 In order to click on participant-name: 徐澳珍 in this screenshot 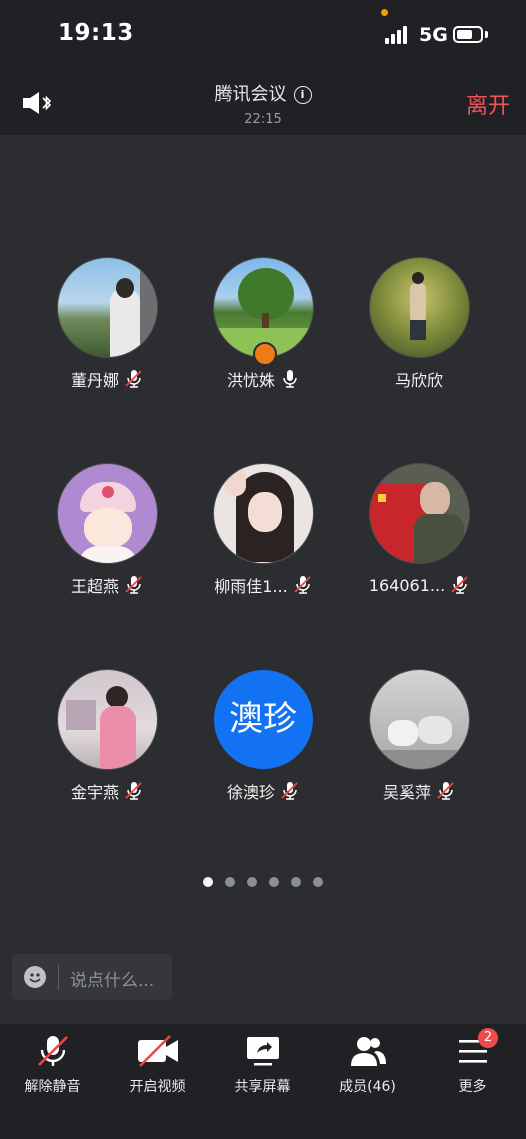, I will do `click(250, 792)`.